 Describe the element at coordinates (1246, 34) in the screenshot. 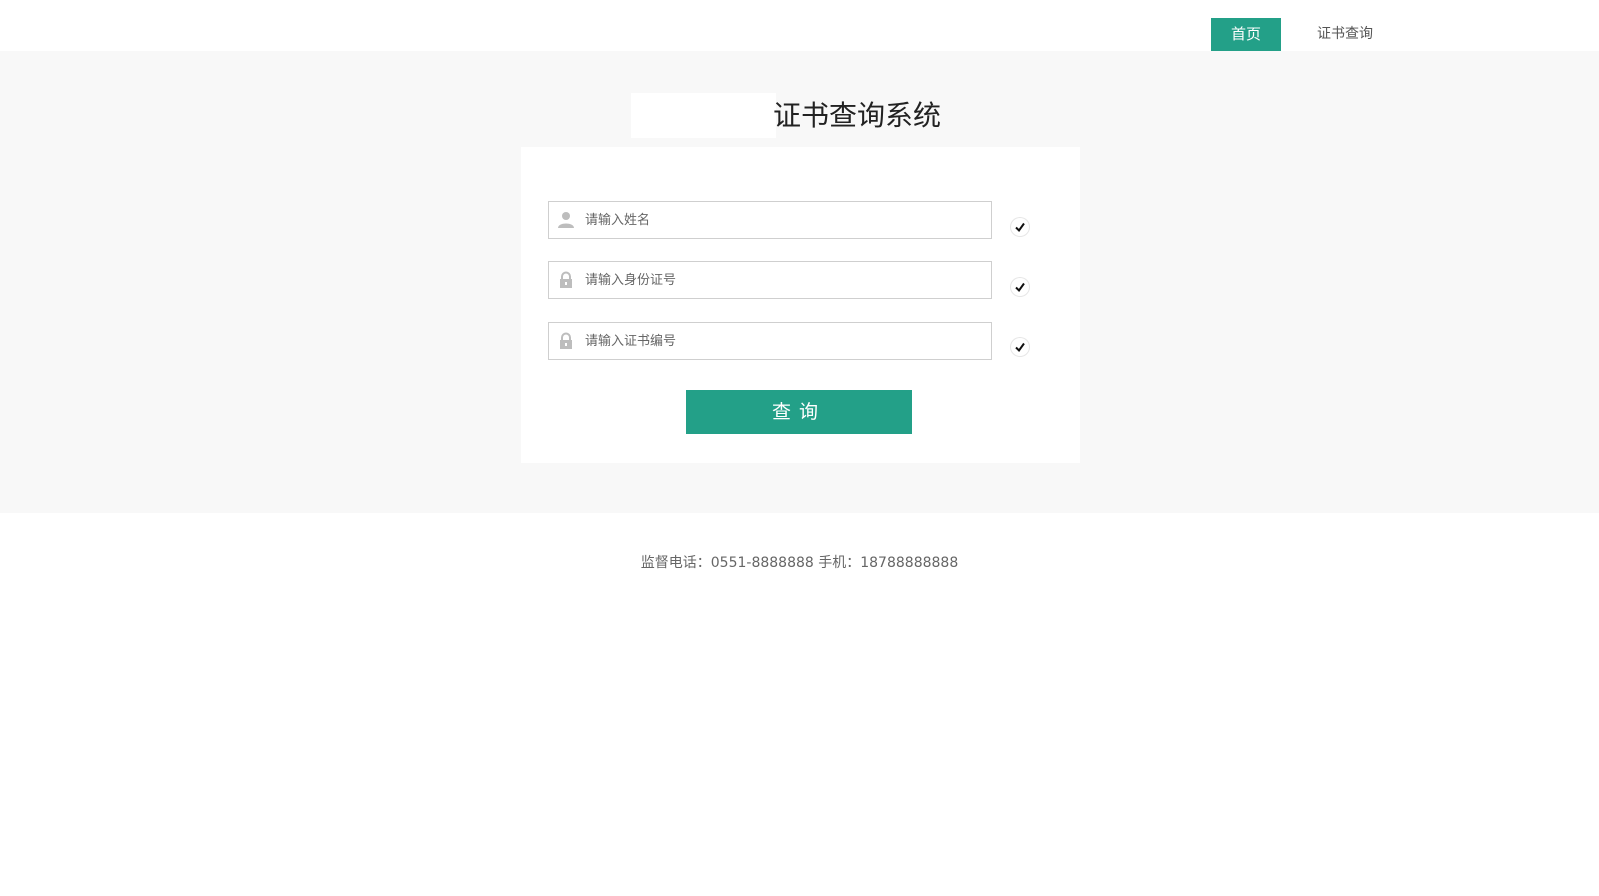

I see `nav-home-button: 首页` at that location.